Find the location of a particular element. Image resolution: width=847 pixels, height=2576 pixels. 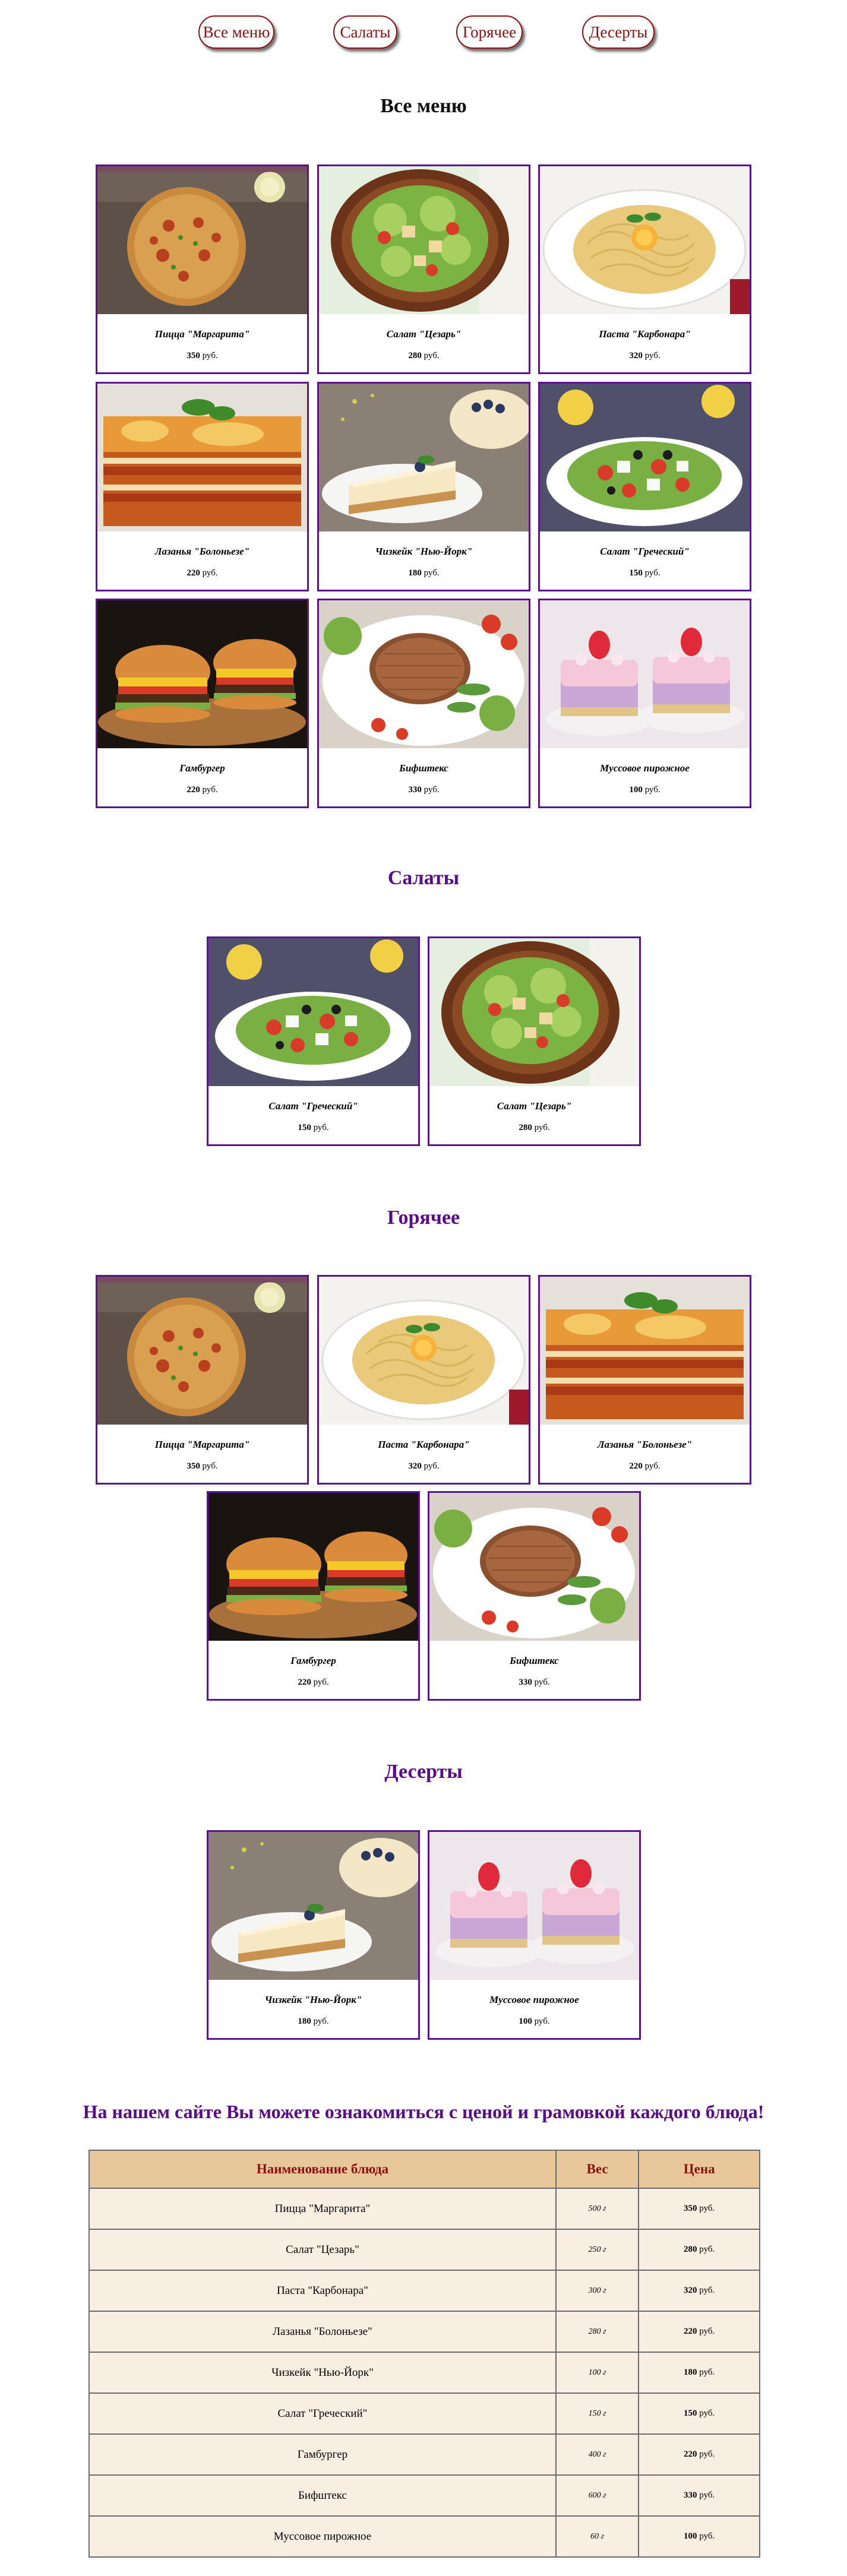

table-row: Салат "Греческий" 150 г 150 руб. is located at coordinates (424, 2414).